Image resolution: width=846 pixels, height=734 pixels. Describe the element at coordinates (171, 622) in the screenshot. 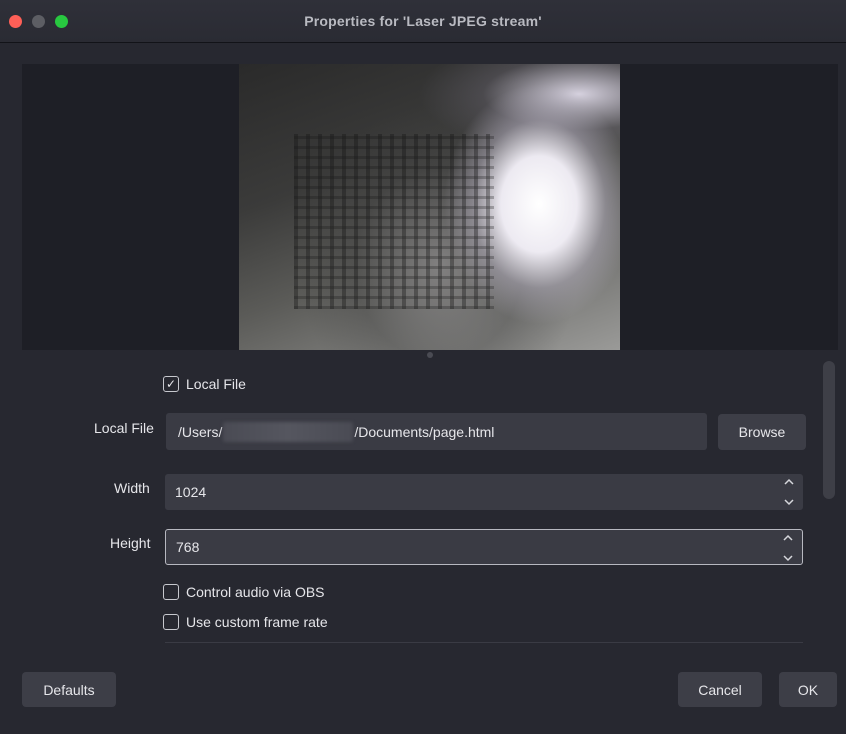

I see `custom-frame-rate-checkbox` at that location.